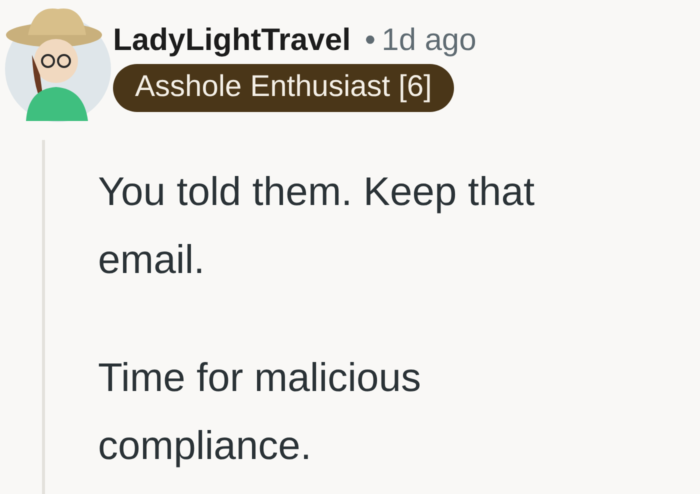 This screenshot has height=494, width=700. Describe the element at coordinates (232, 40) in the screenshot. I see `username: LadyLightTravel` at that location.